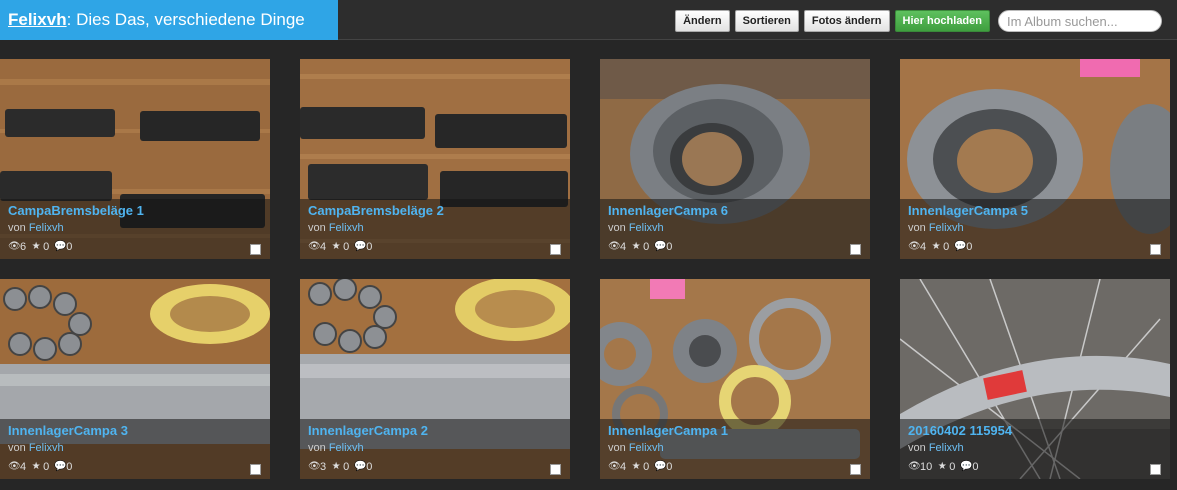 This screenshot has width=1177, height=490. I want to click on photo-title: InnenlagerCampa 3, so click(135, 430).